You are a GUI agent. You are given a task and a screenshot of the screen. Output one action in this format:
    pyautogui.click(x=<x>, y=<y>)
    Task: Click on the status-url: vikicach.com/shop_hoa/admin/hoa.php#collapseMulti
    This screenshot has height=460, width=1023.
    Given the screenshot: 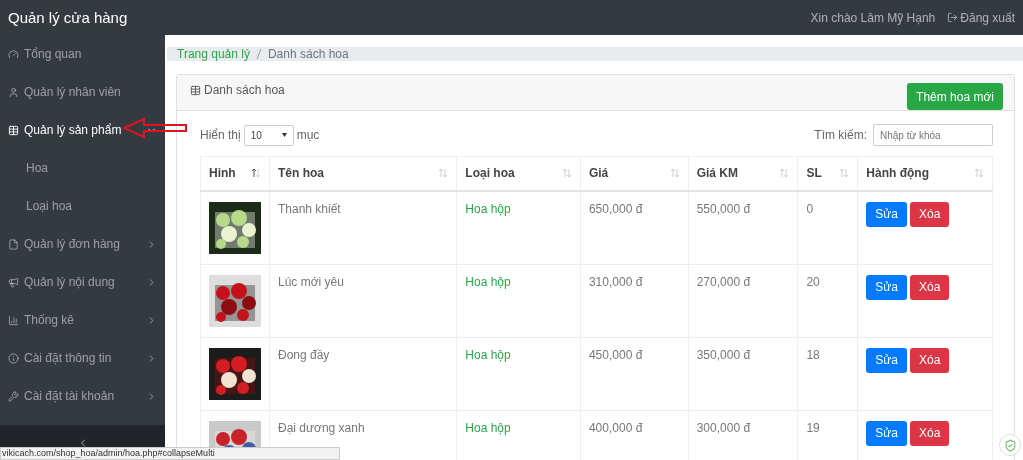 What is the action you would take?
    pyautogui.click(x=170, y=453)
    